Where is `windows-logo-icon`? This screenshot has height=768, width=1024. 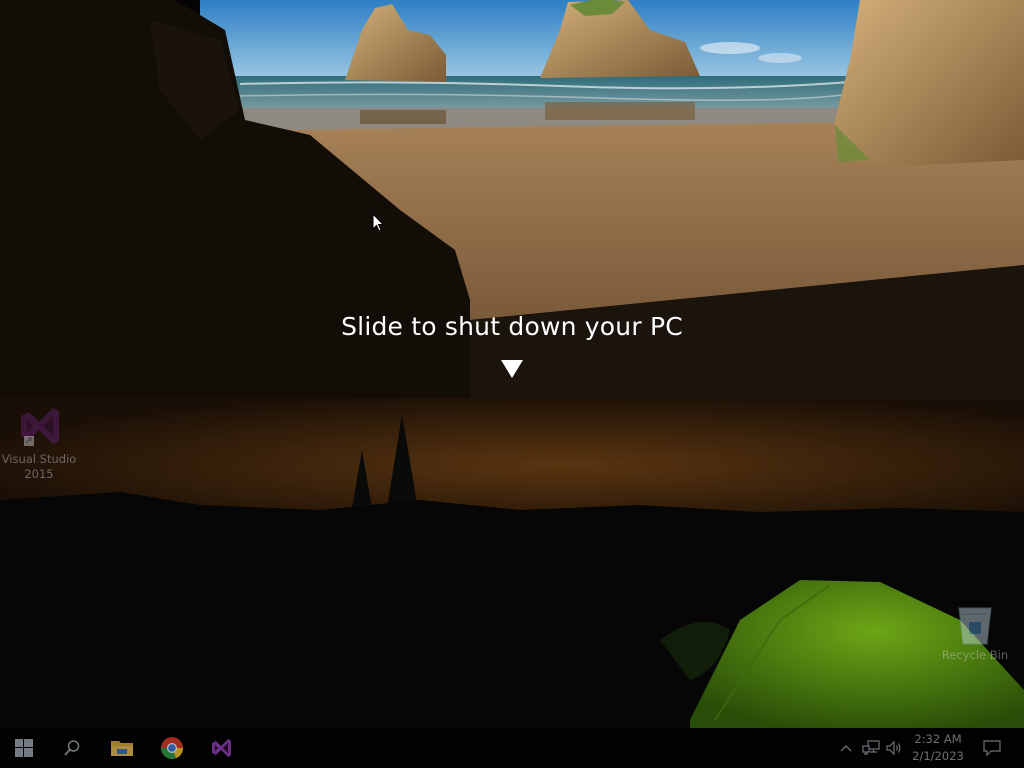 windows-logo-icon is located at coordinates (24, 748).